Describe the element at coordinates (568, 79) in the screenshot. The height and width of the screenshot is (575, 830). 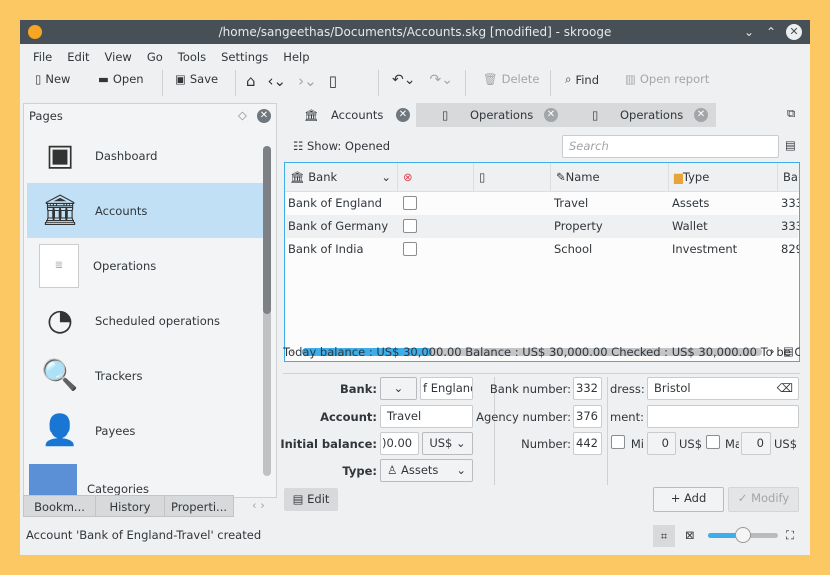
I see `search-icon: ⌕` at that location.